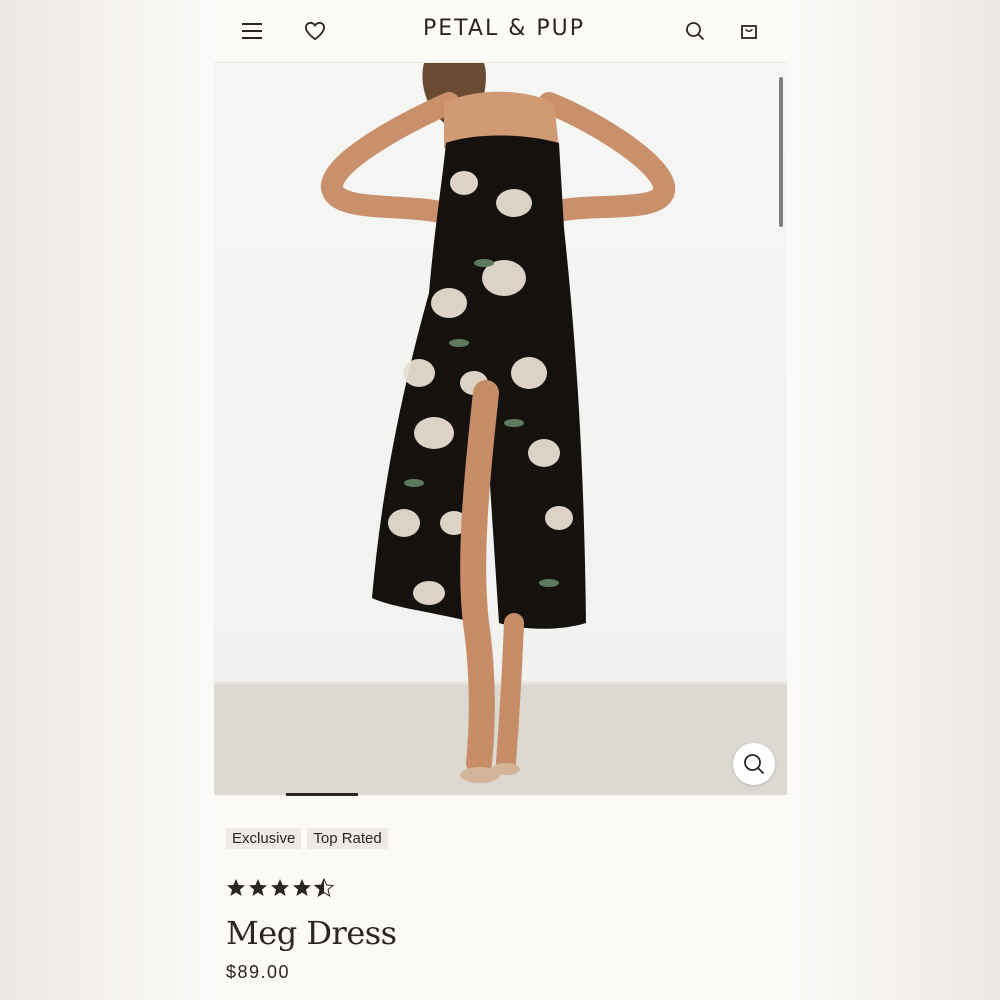 This screenshot has width=1000, height=1000. Describe the element at coordinates (695, 31) in the screenshot. I see `search-icon` at that location.